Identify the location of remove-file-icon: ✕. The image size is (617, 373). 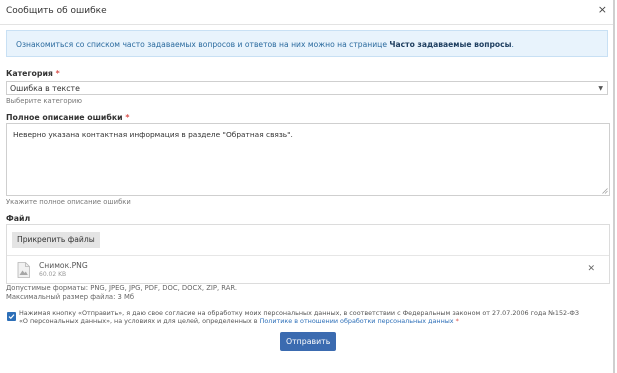
(591, 269).